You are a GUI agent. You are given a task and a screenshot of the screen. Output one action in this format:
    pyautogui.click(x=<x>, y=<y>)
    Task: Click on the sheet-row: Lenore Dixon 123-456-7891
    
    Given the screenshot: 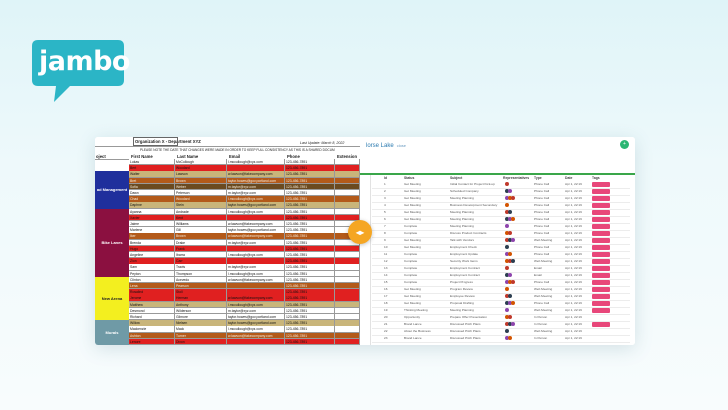 What is the action you would take?
    pyautogui.click(x=227, y=341)
    